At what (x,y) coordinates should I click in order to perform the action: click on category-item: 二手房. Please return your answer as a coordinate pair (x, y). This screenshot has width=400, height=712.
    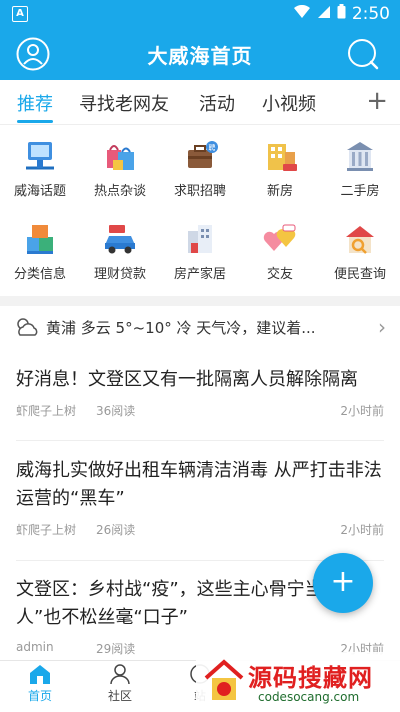
    Looking at the image, I should click on (360, 168).